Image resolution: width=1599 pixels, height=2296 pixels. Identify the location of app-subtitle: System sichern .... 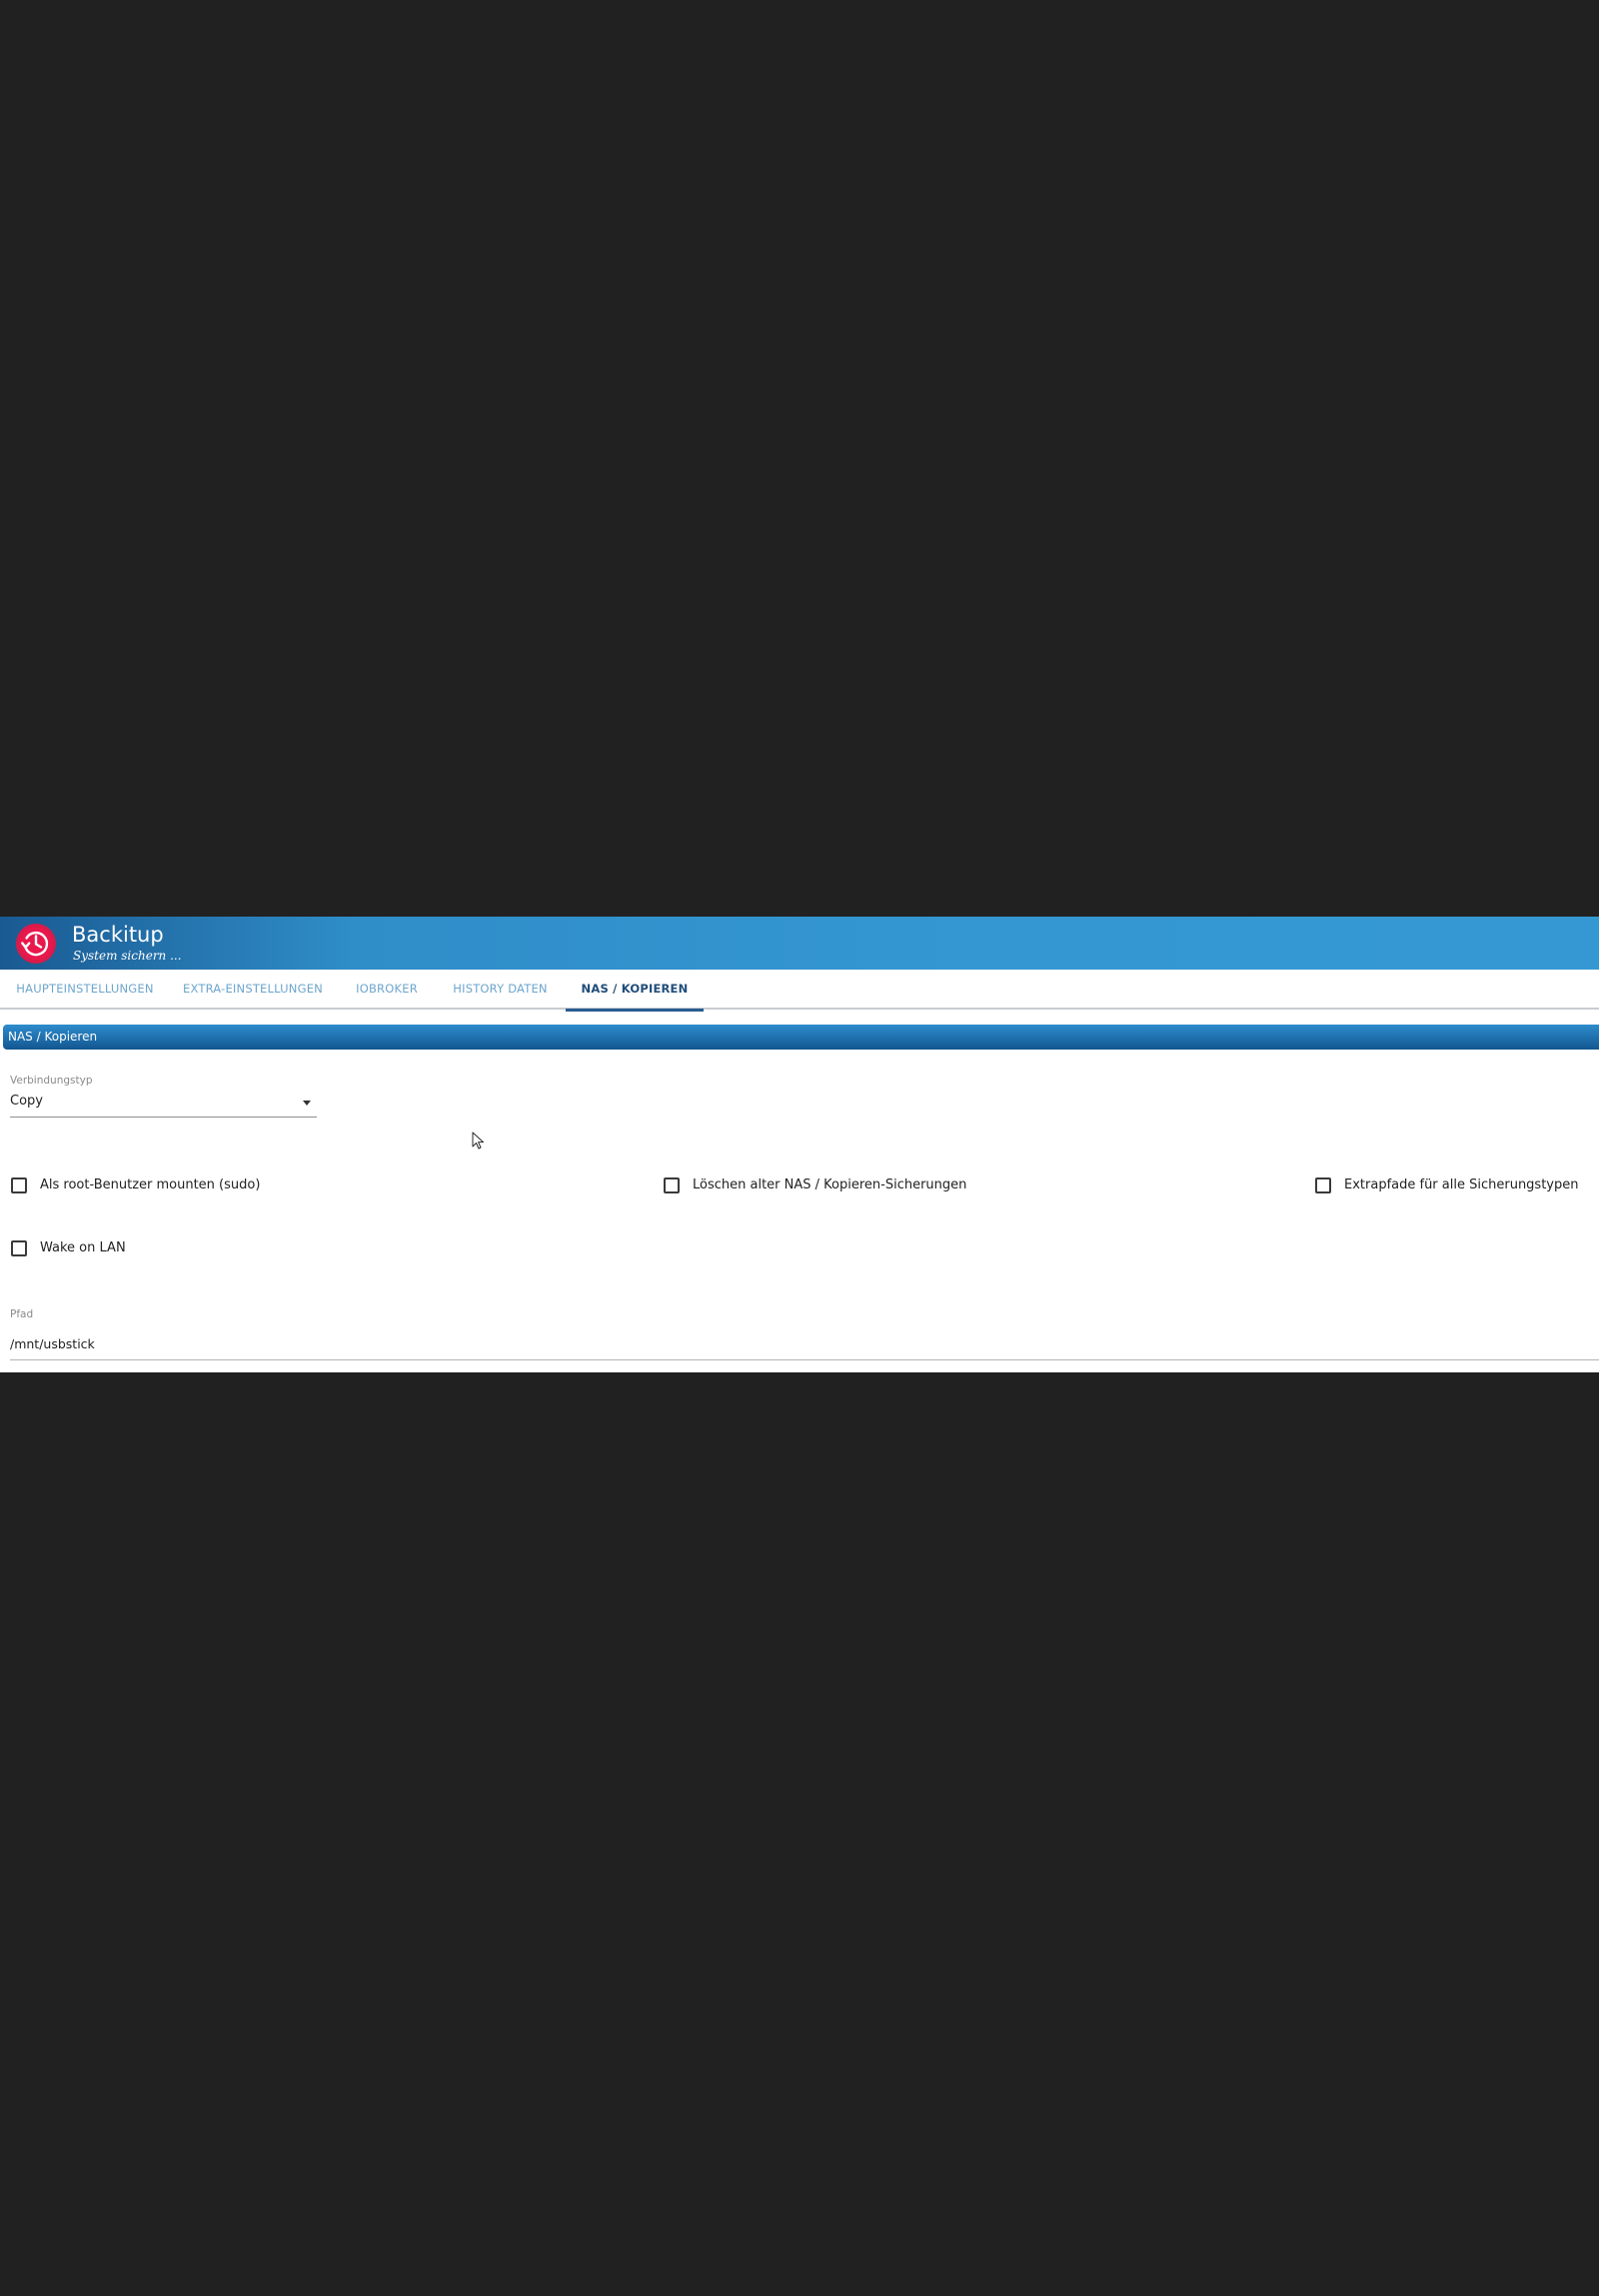
(127, 956).